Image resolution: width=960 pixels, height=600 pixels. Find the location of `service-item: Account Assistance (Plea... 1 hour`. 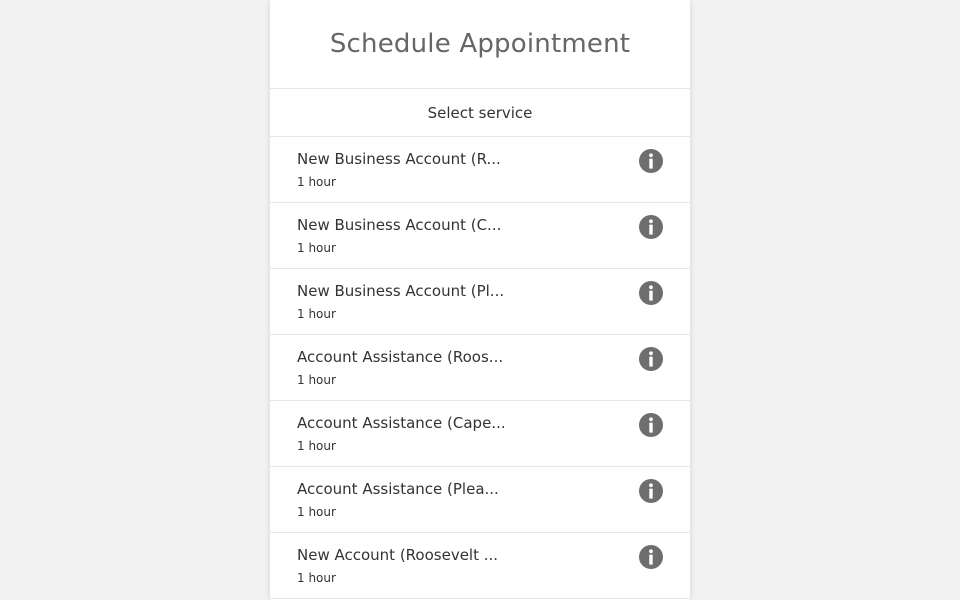

service-item: Account Assistance (Plea... 1 hour is located at coordinates (480, 500).